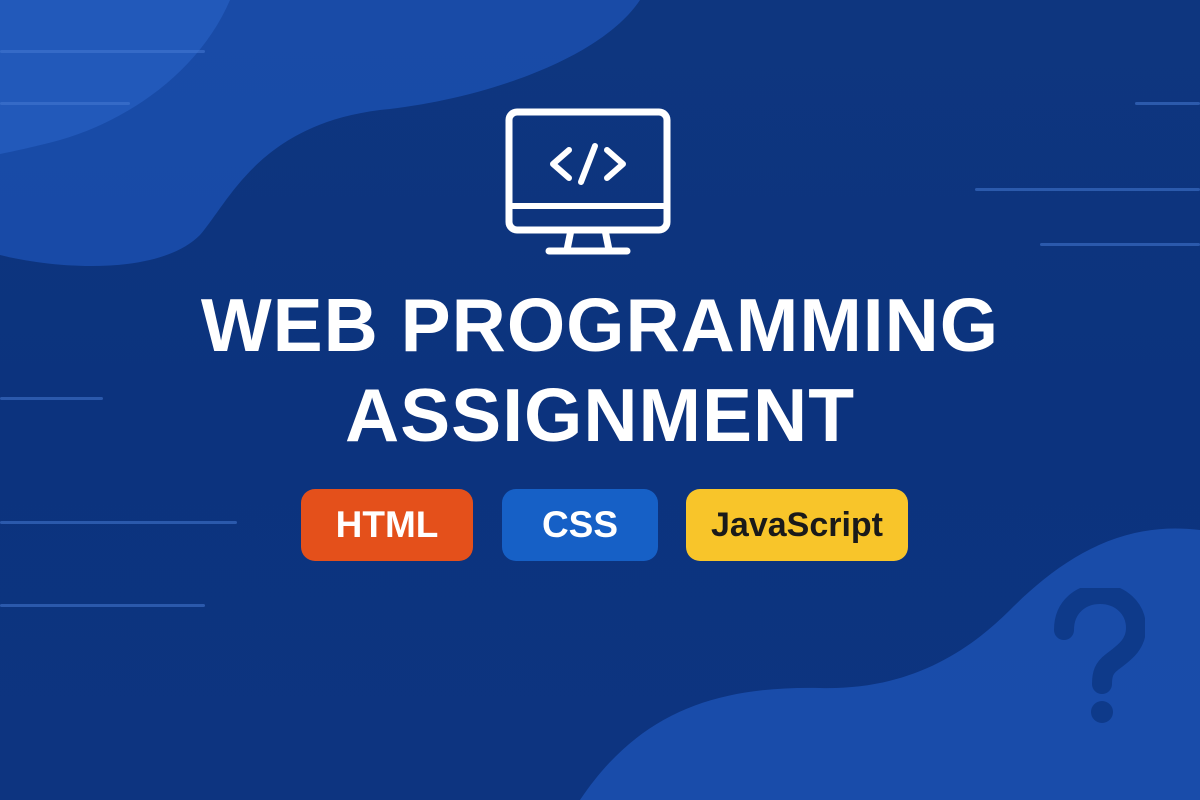 Image resolution: width=1200 pixels, height=800 pixels. Describe the element at coordinates (588, 181) in the screenshot. I see `monitor-code-icon` at that location.